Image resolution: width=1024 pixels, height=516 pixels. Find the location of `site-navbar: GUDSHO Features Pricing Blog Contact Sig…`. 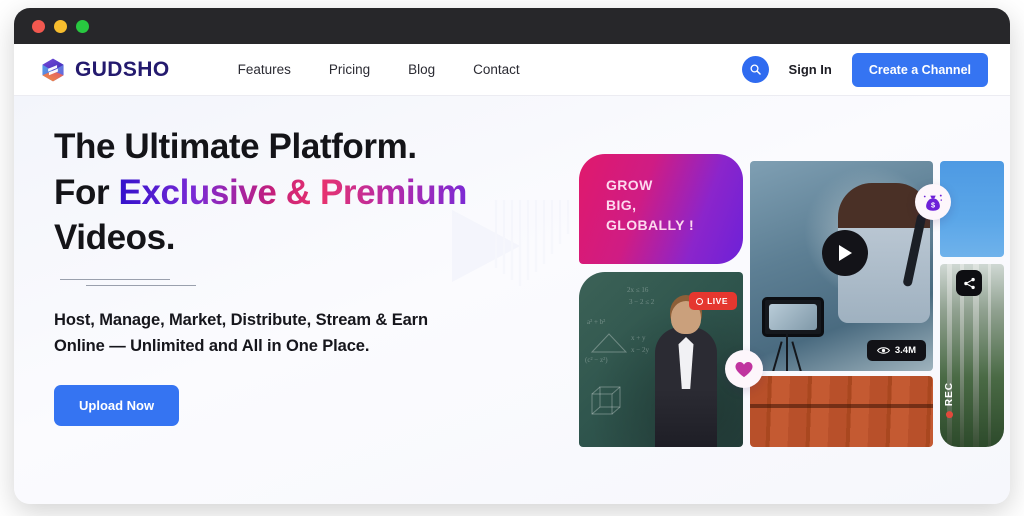

site-navbar: GUDSHO Features Pricing Blog Contact Sig… is located at coordinates (512, 70).